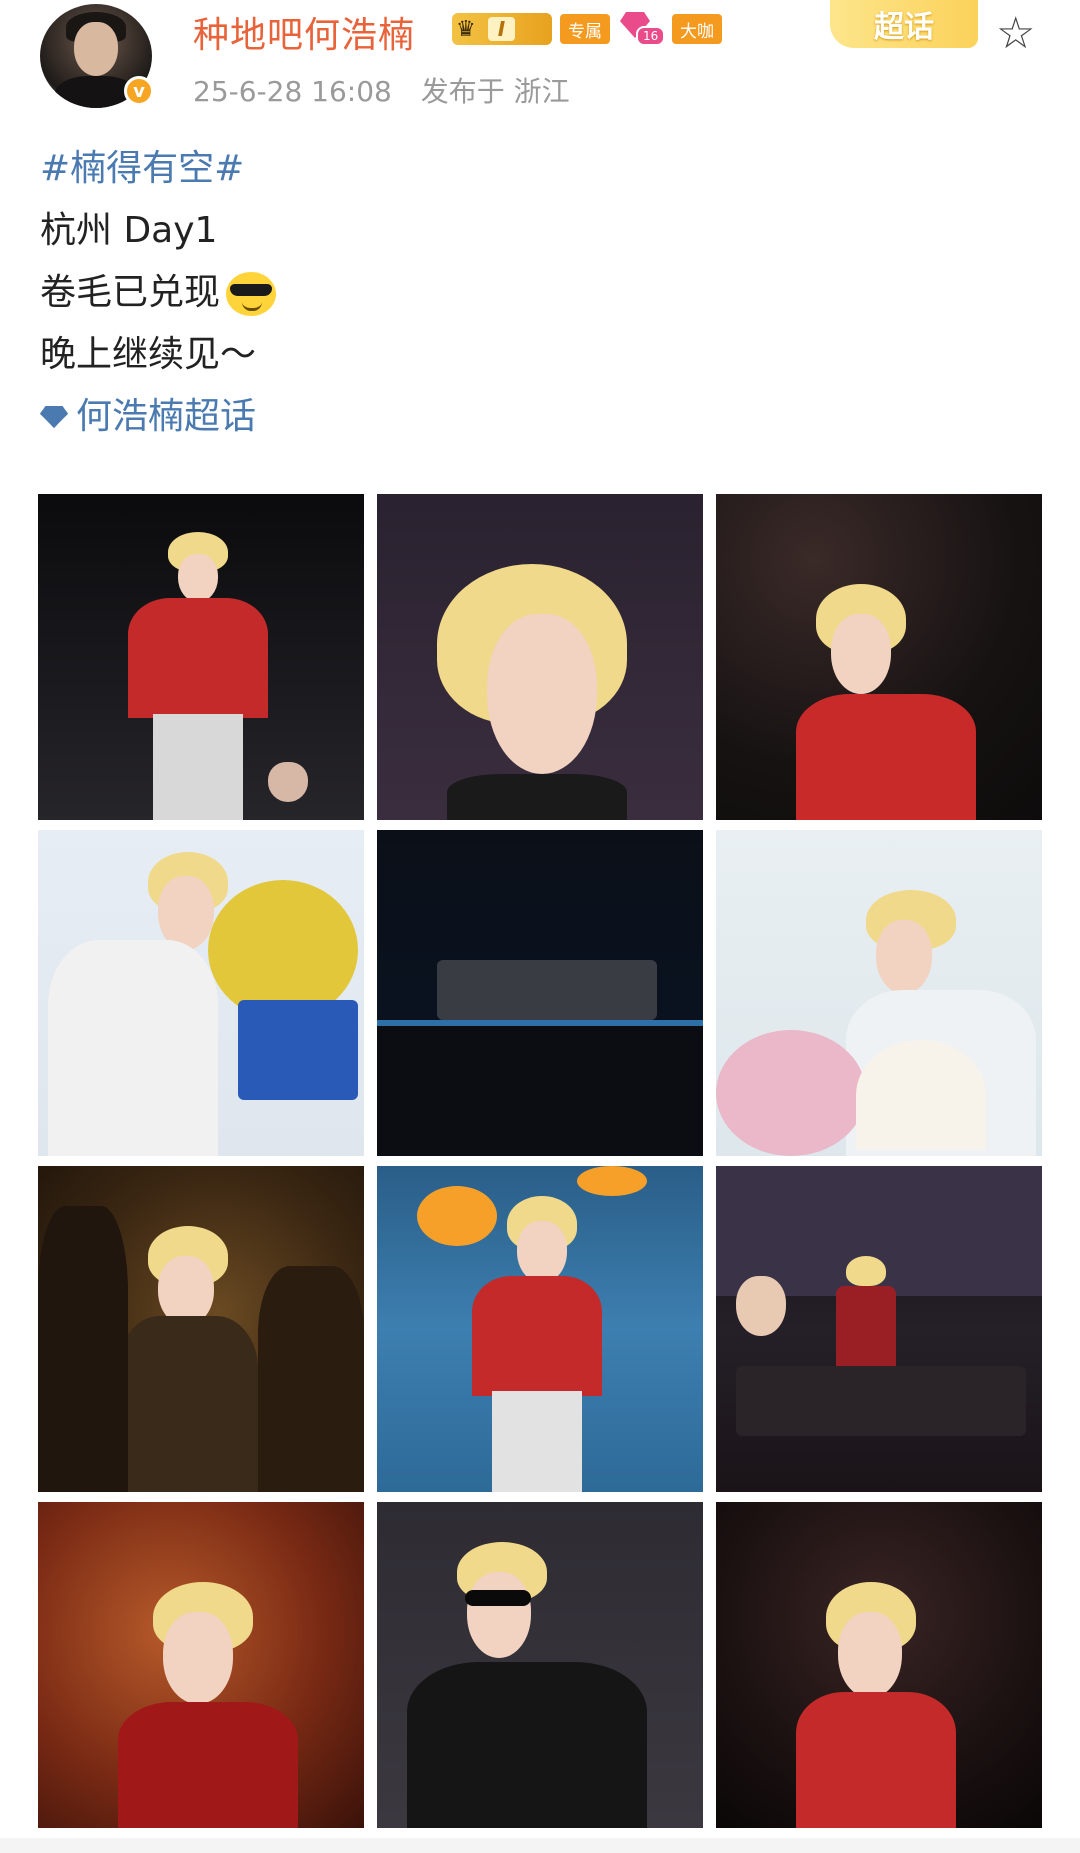 The image size is (1080, 1853). What do you see at coordinates (166, 416) in the screenshot?
I see `supertopic-link-label: 何浩楠超话` at bounding box center [166, 416].